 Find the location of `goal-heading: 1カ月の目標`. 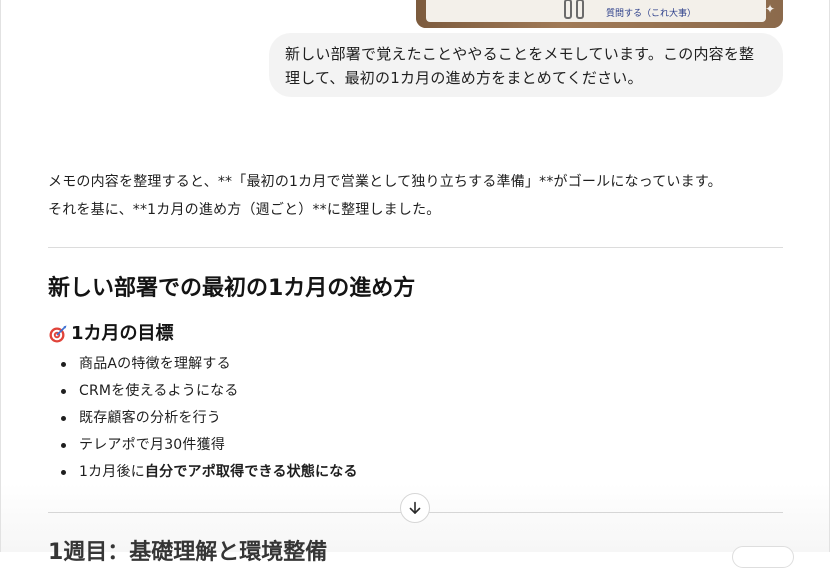

goal-heading: 1カ月の目標 is located at coordinates (111, 334).